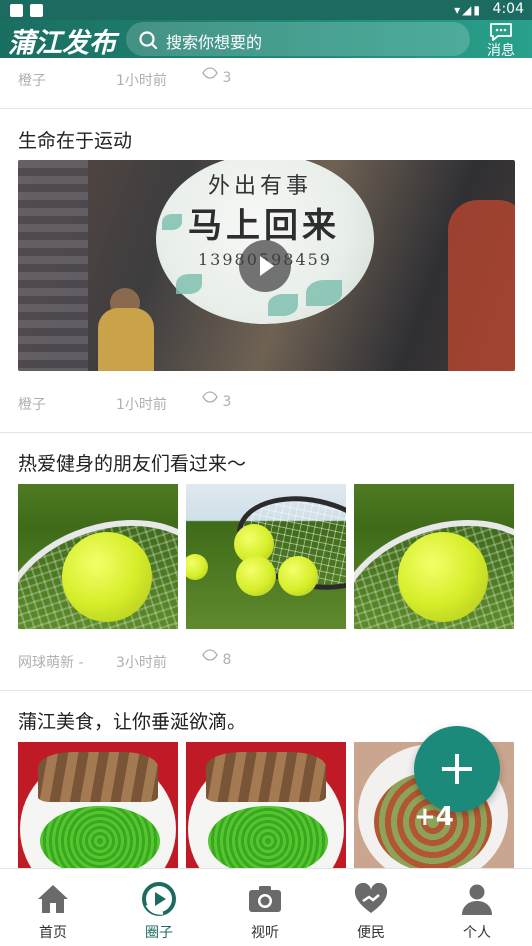 This screenshot has height=946, width=532. Describe the element at coordinates (477, 933) in the screenshot. I see `tab-label: 个人` at that location.